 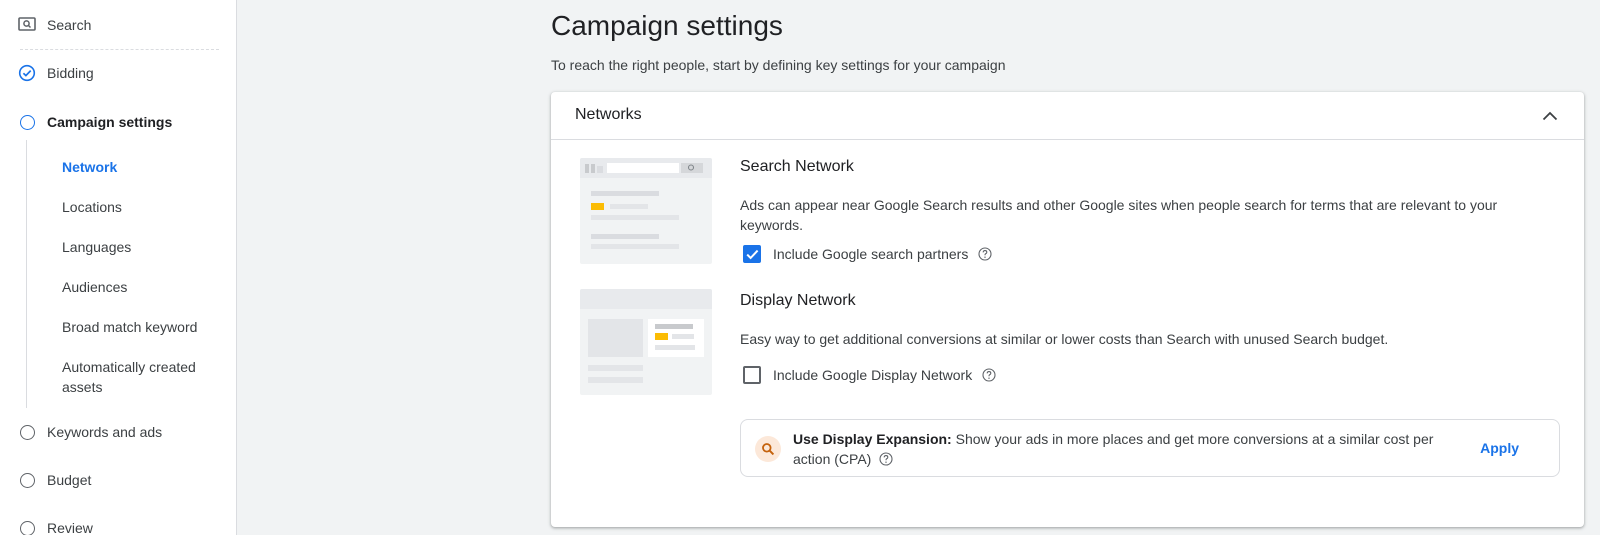 I want to click on display-network-checkbox: Include Google Display Network, so click(x=868, y=375).